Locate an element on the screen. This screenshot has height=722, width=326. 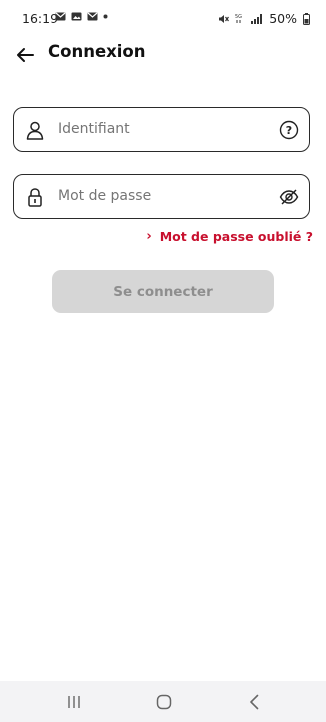
recent-apps-icon is located at coordinates (74, 702).